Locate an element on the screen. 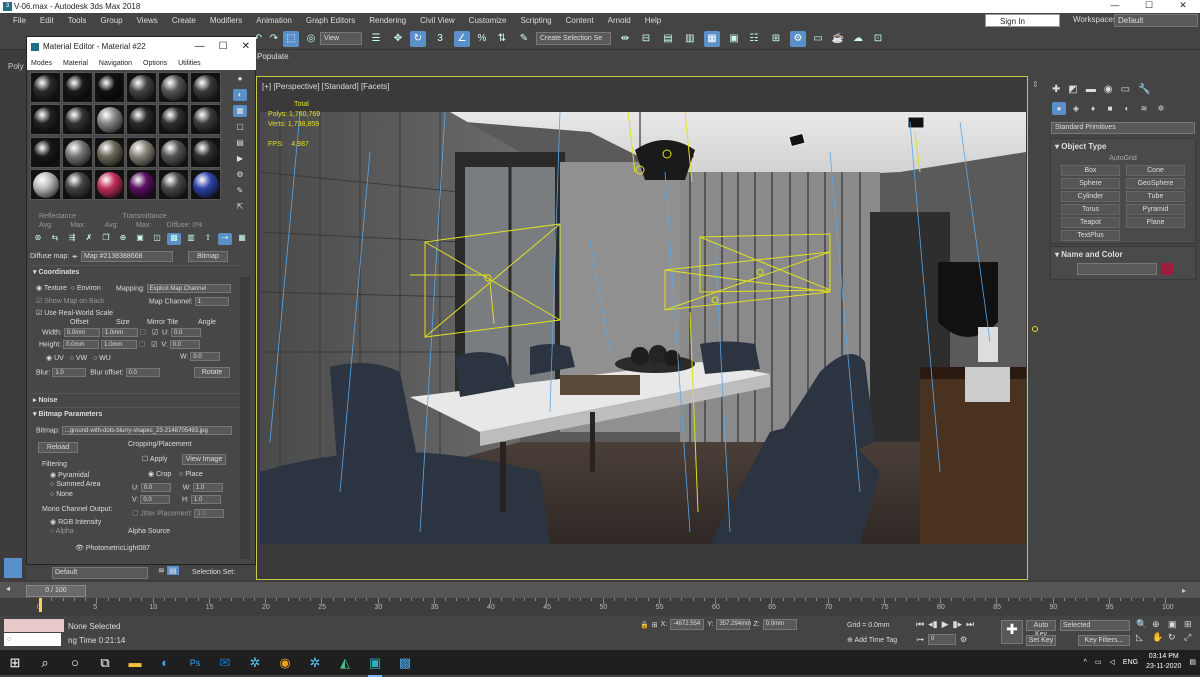 This screenshot has width=1200, height=677. uv-tiling-icon: ▢ is located at coordinates (240, 127).